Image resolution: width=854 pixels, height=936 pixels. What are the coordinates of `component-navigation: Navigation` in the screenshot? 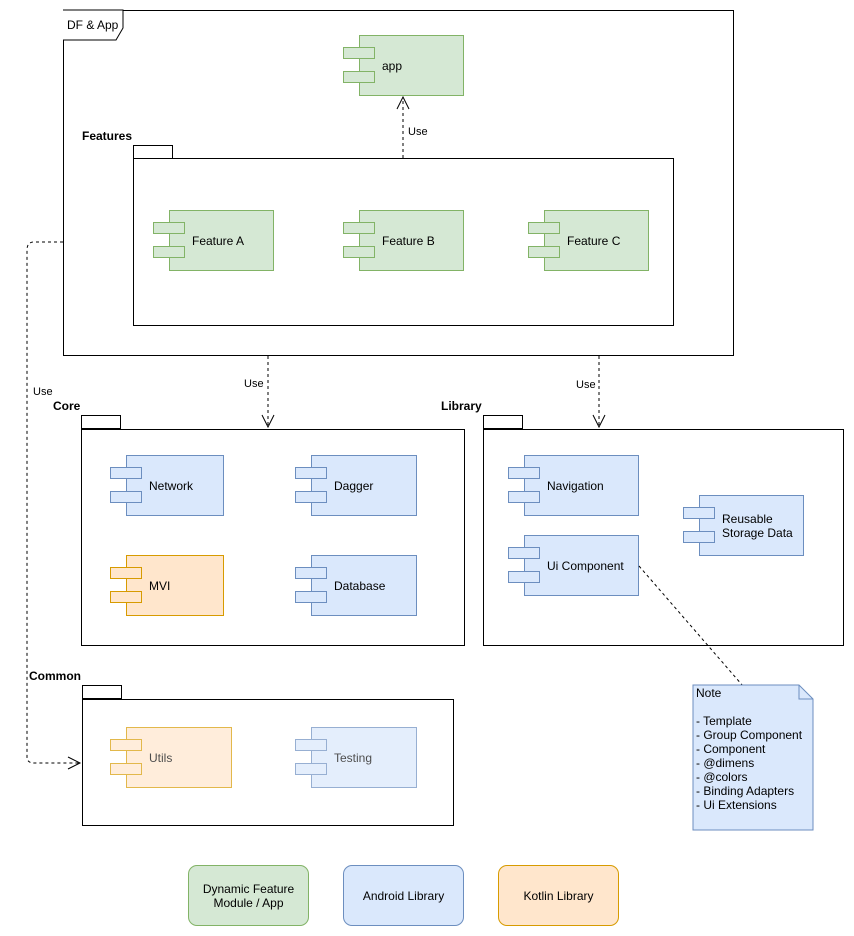 It's located at (573, 485).